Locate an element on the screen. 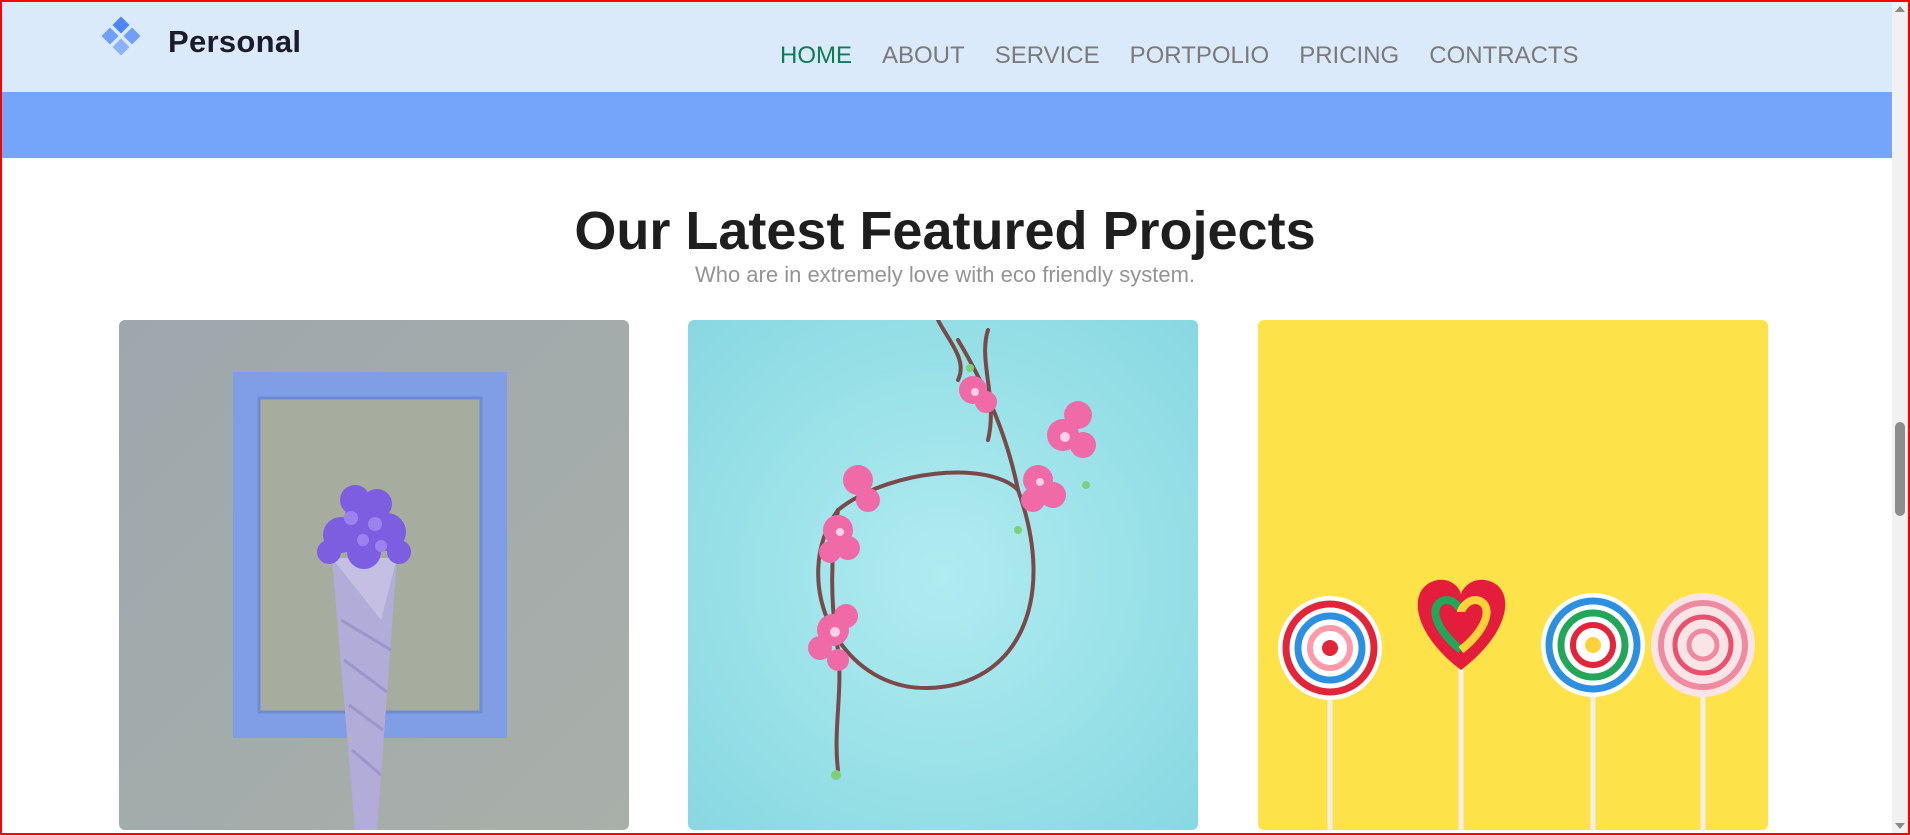  scroll-thumb is located at coordinates (1900, 469).